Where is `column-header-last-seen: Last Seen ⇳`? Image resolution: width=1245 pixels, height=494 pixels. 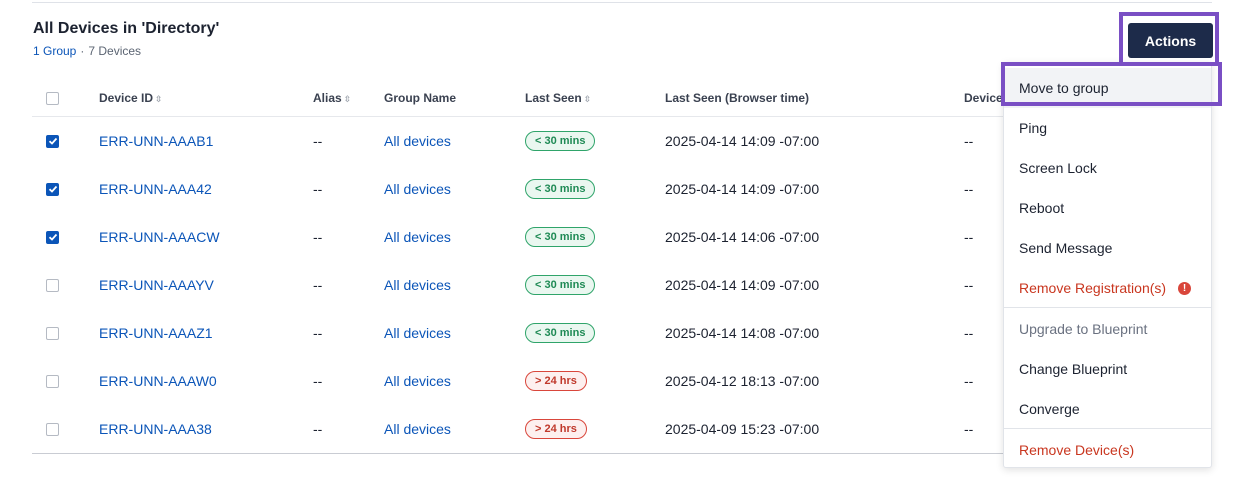
column-header-last-seen: Last Seen ⇳ is located at coordinates (558, 98).